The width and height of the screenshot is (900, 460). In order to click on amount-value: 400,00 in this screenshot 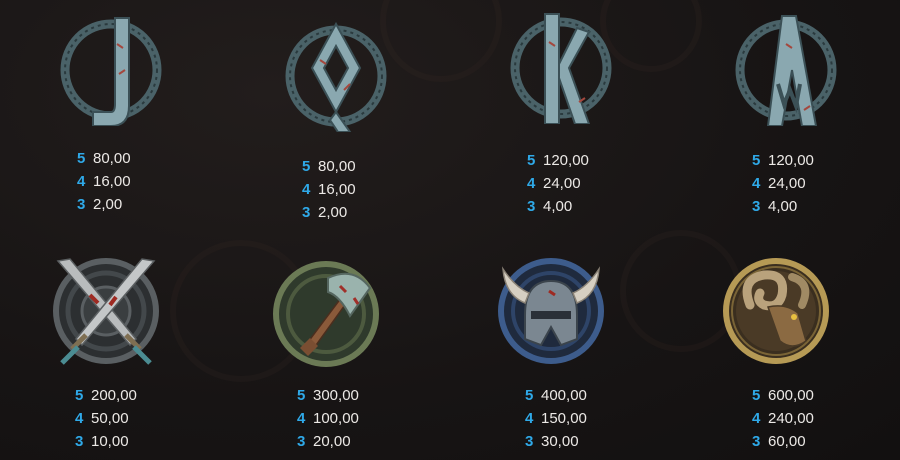, I will do `click(564, 395)`.